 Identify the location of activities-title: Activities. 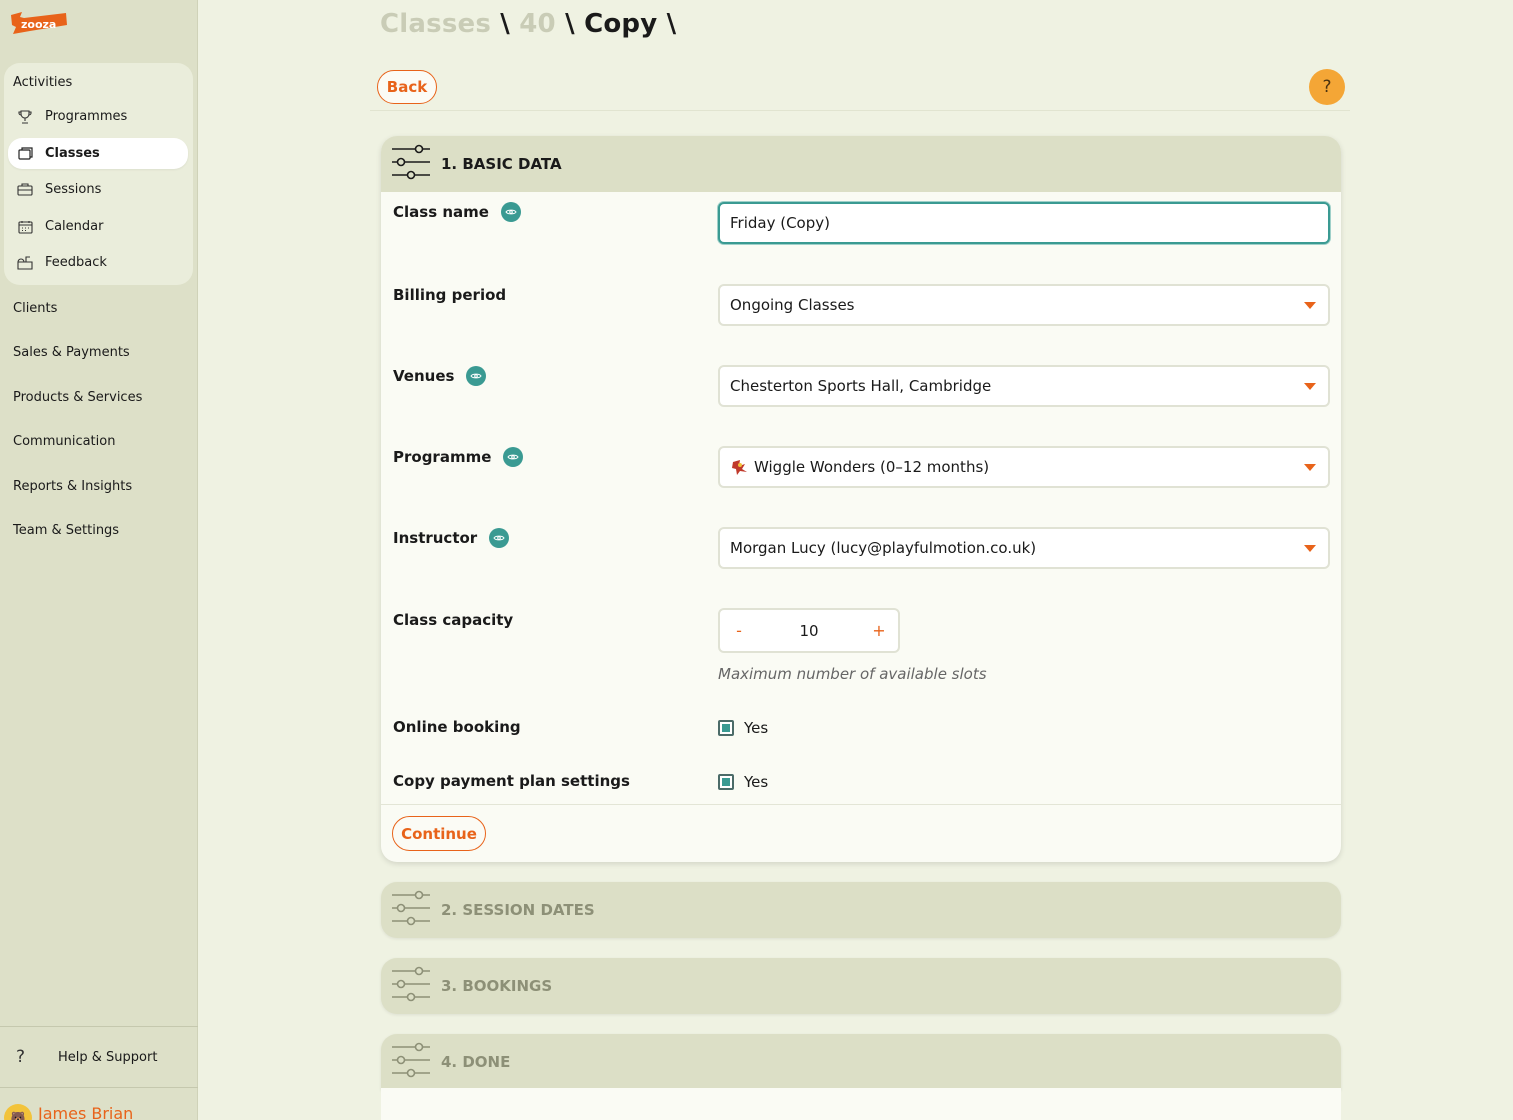
(43, 82).